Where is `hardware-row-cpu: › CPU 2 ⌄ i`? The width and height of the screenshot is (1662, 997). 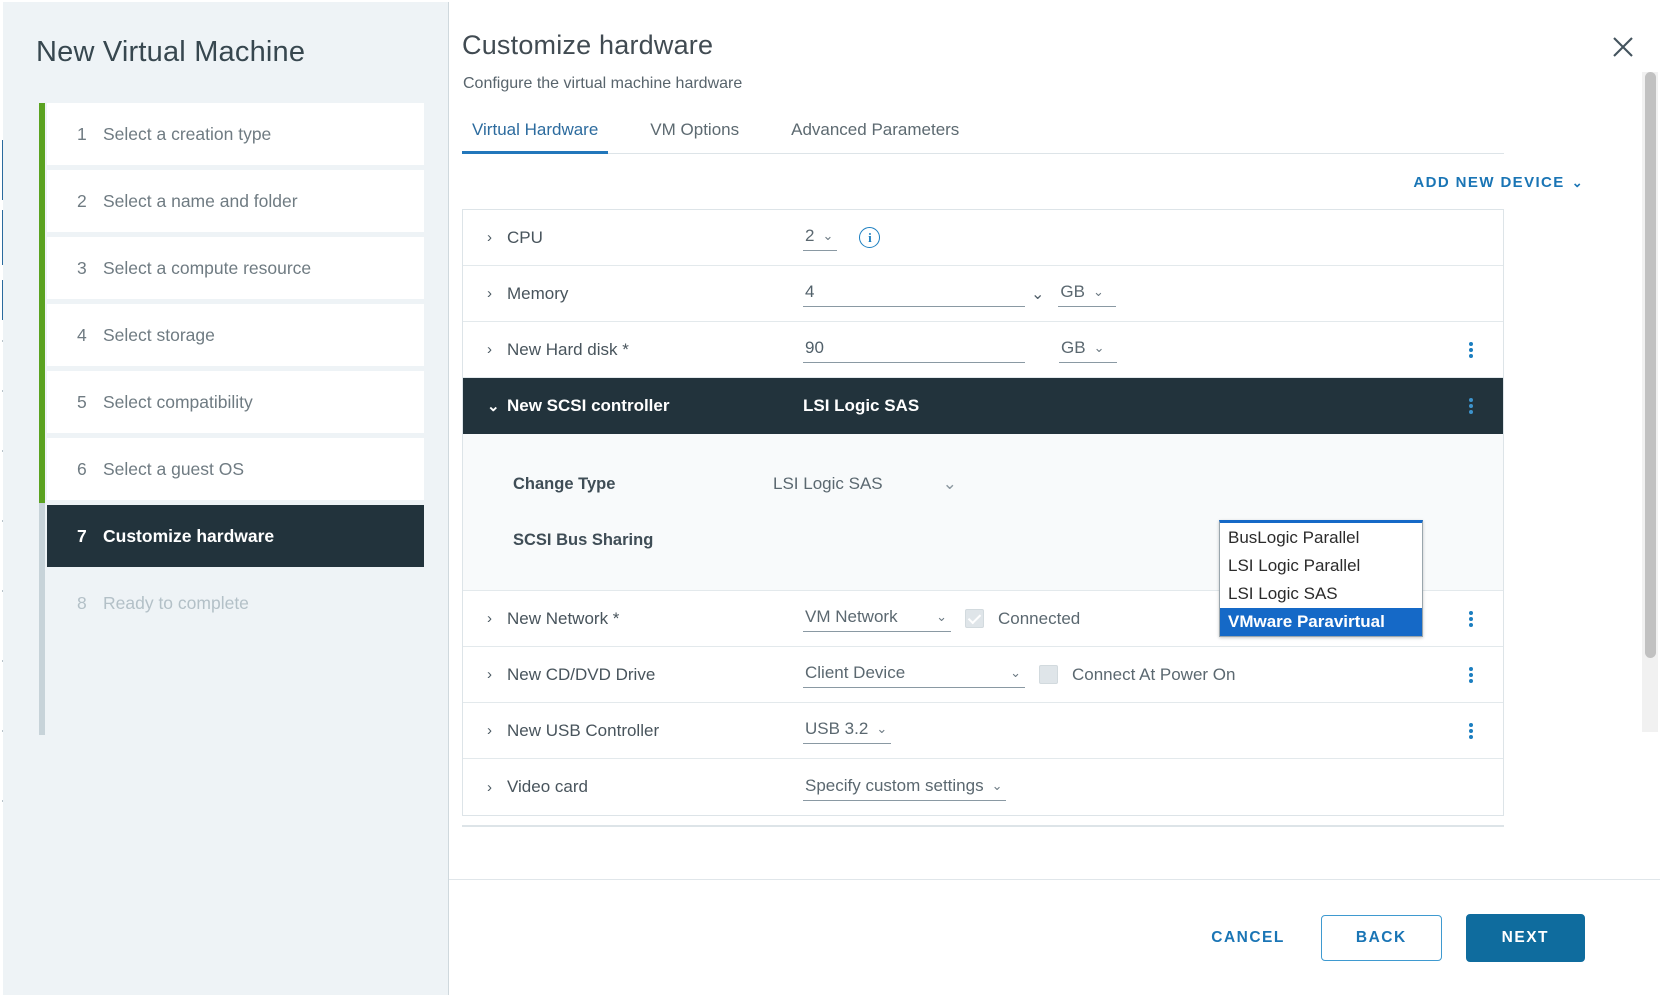 hardware-row-cpu: › CPU 2 ⌄ i is located at coordinates (983, 238).